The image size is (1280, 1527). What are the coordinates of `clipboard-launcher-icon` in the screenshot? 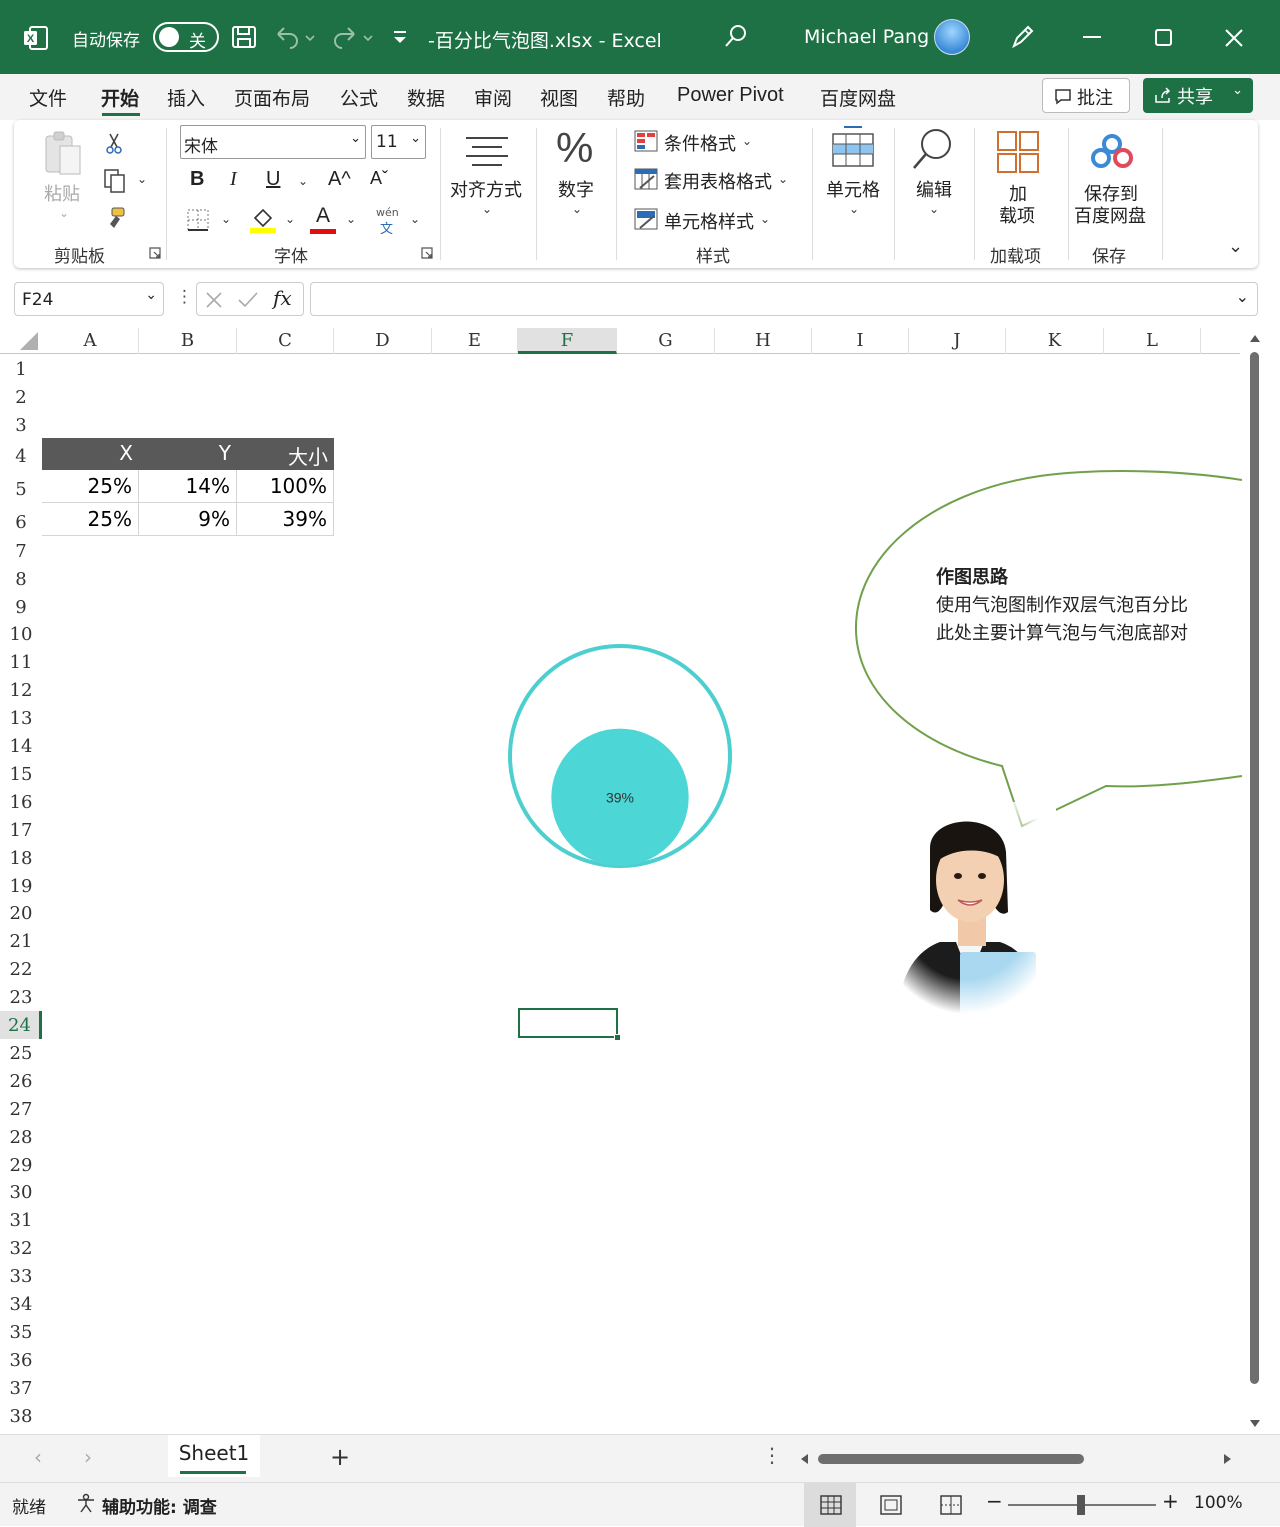 It's located at (155, 253).